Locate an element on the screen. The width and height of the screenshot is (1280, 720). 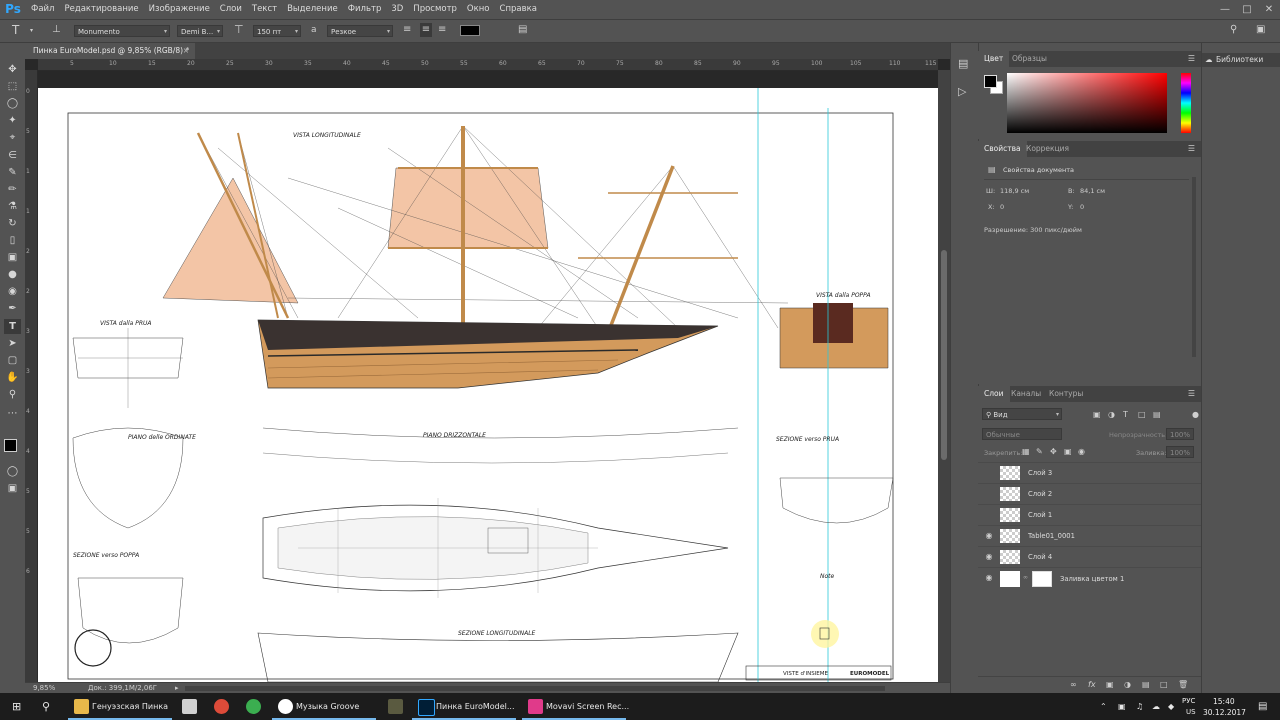
menu-file: Файл is located at coordinates (42, 9).